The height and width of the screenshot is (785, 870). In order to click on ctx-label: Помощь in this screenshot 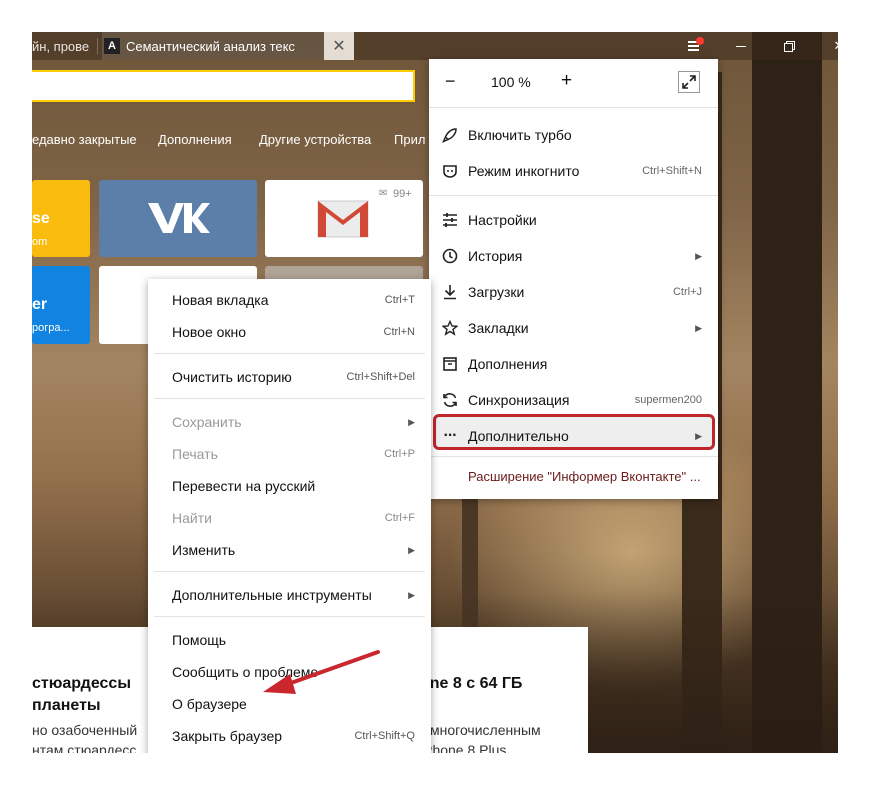, I will do `click(199, 640)`.